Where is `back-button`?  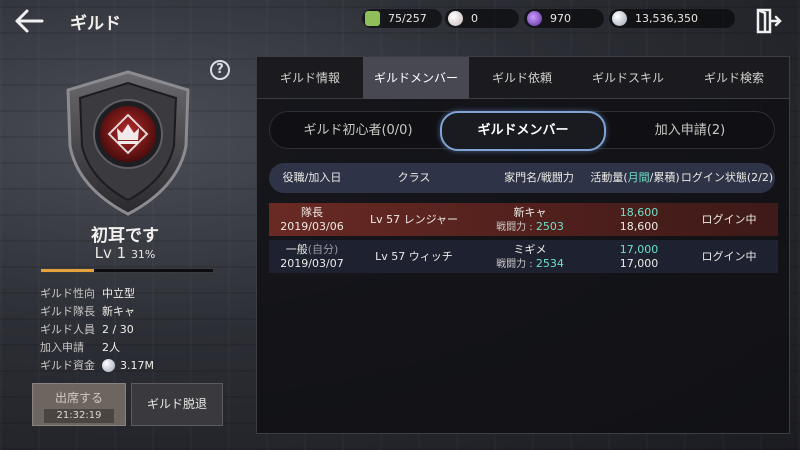 back-button is located at coordinates (29, 21).